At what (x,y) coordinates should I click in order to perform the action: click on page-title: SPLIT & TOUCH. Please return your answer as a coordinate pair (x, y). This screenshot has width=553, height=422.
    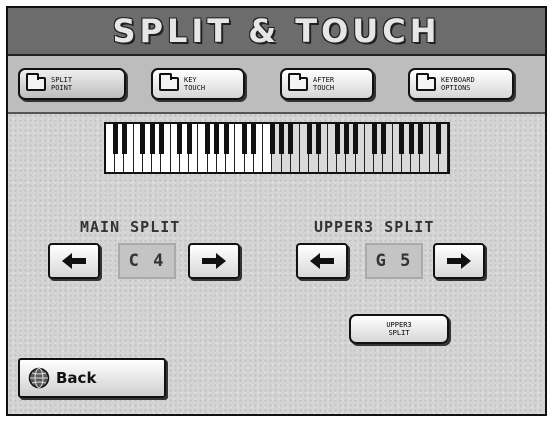
    Looking at the image, I should click on (276, 31).